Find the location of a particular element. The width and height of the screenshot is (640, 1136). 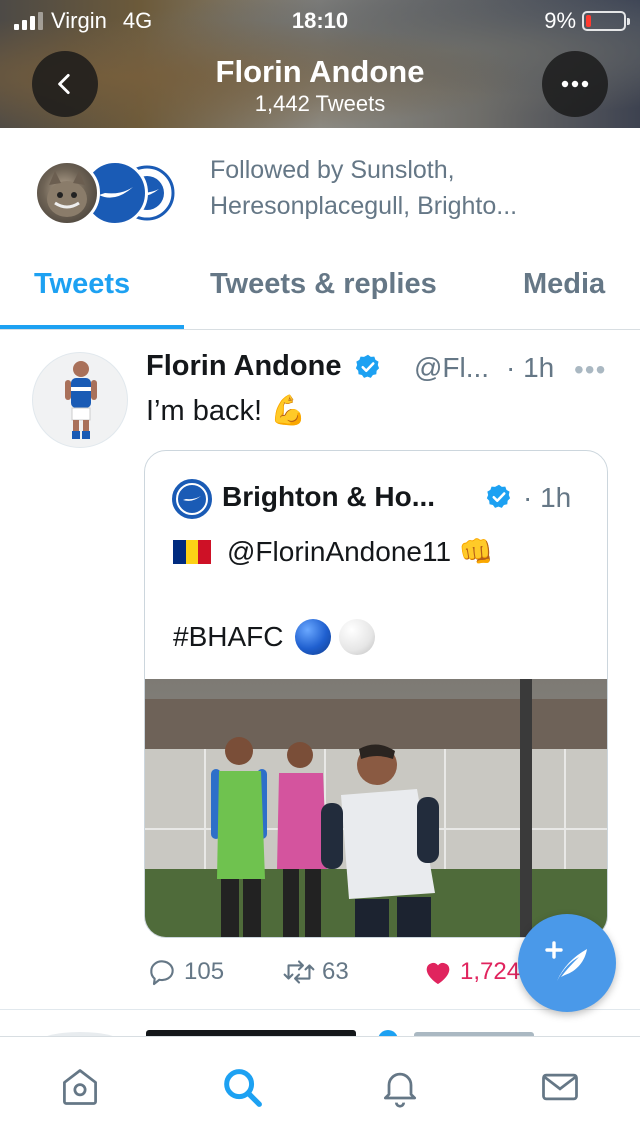

status-bar: Virgin 4G 18:10 9% is located at coordinates (320, 20).